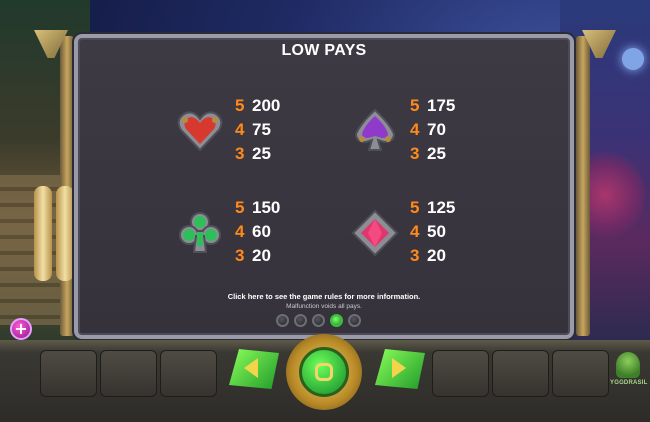 The width and height of the screenshot is (650, 422). Describe the element at coordinates (399, 368) in the screenshot. I see `arrow-right-icon` at that location.